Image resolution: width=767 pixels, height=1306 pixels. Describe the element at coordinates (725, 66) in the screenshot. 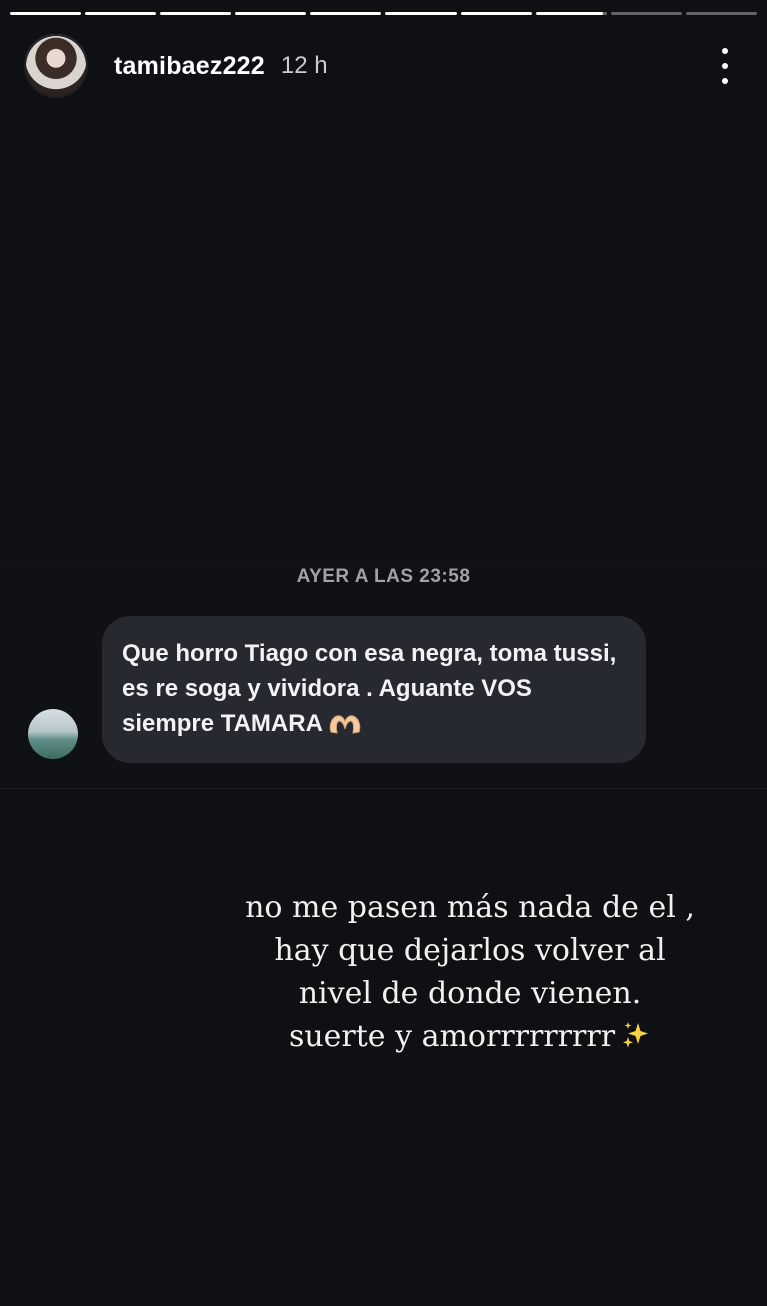

I see `more-options-icon` at that location.